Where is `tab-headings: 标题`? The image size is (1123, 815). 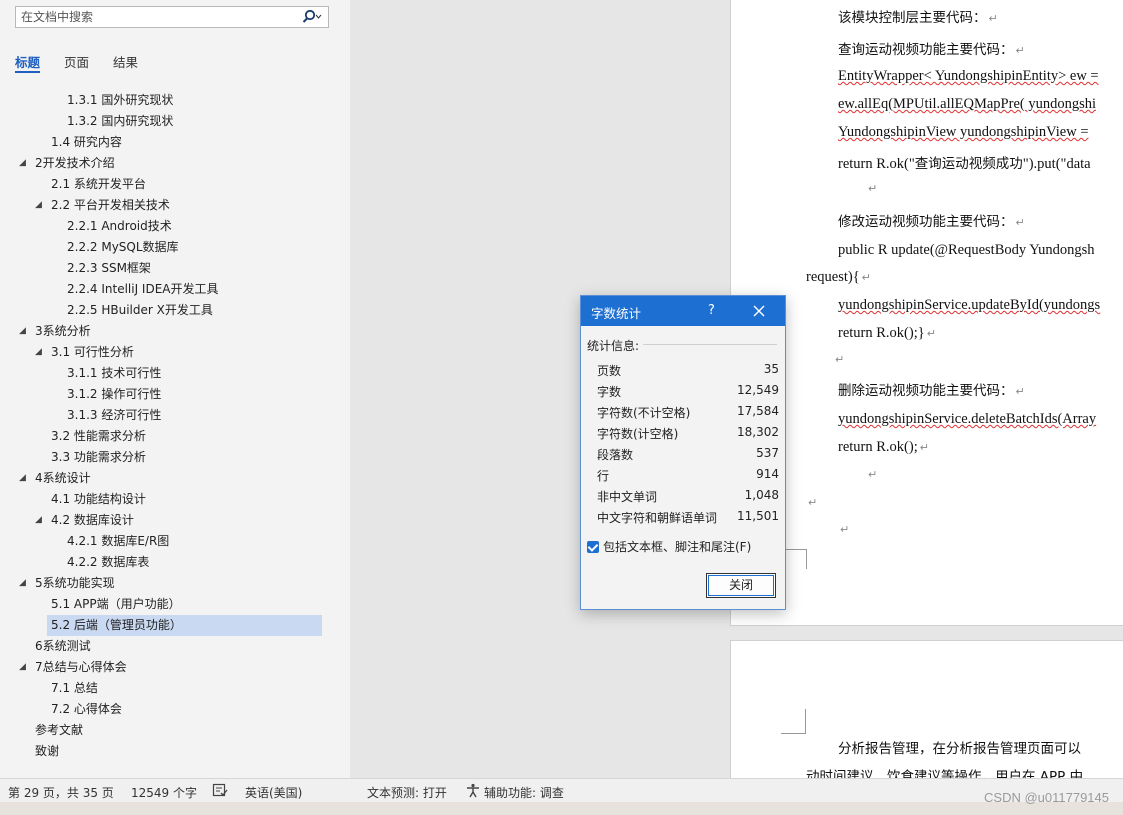 tab-headings: 标题 is located at coordinates (28, 62).